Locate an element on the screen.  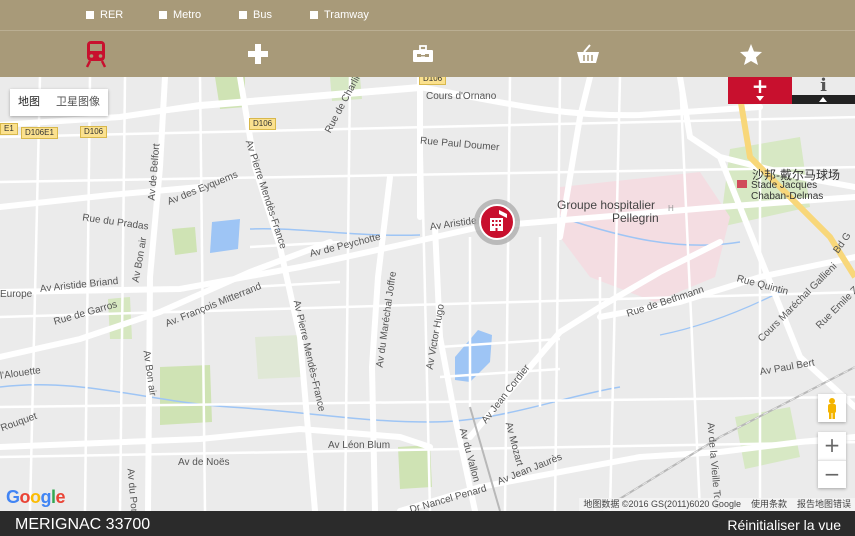
info-icon: i is located at coordinates (823, 86).